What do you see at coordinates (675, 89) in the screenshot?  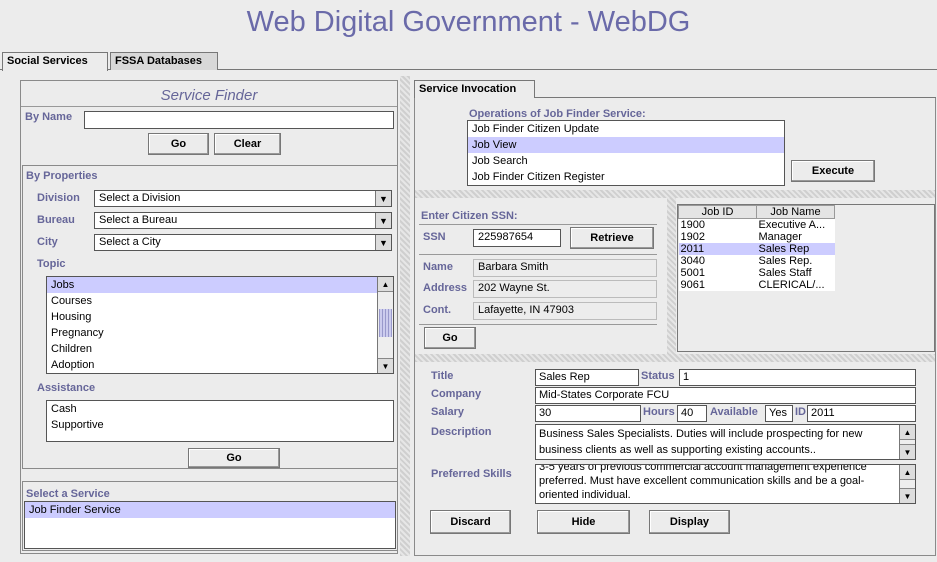 I see `invocation-tab-bar: Service Invocation` at bounding box center [675, 89].